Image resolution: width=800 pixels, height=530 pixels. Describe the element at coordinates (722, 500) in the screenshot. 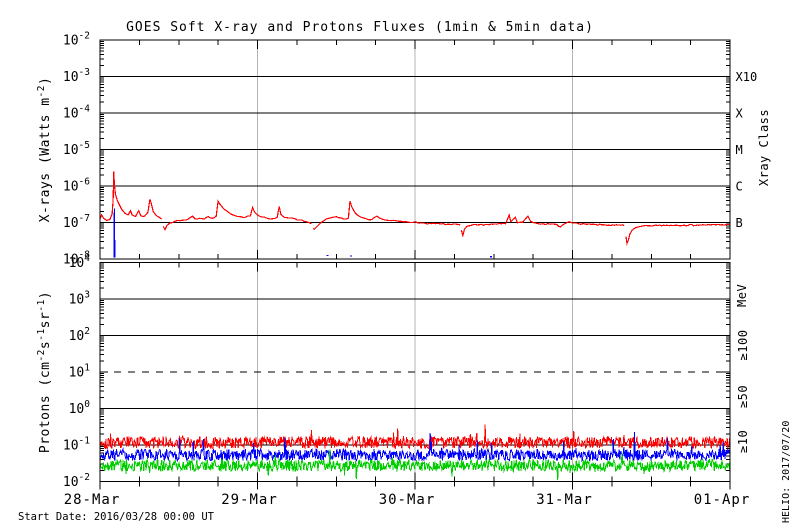

I see `x-axis-day-label: 01-Apr` at that location.